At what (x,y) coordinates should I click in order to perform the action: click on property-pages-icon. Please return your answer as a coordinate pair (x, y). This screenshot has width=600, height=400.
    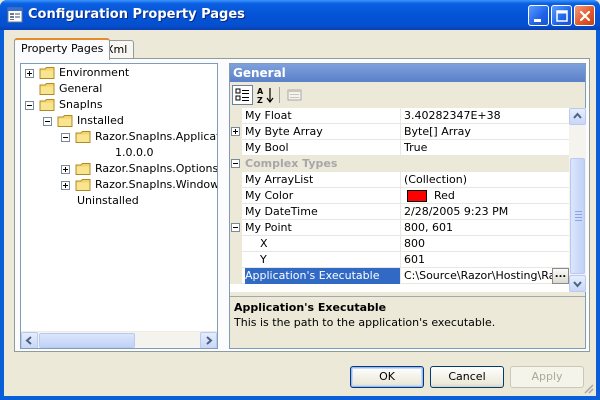
    Looking at the image, I should click on (294, 95).